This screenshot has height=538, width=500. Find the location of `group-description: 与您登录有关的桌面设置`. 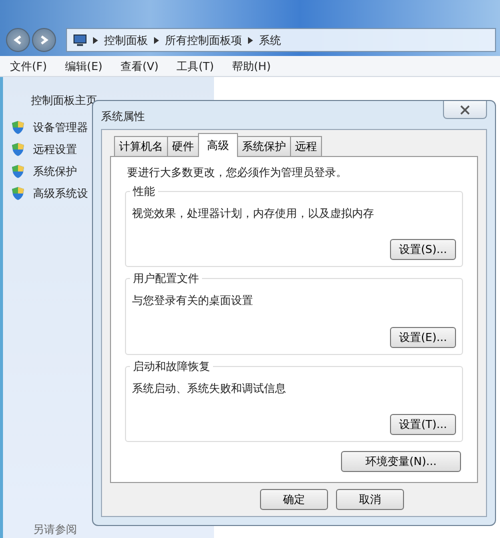

group-description: 与您登录有关的桌面设置 is located at coordinates (193, 300).